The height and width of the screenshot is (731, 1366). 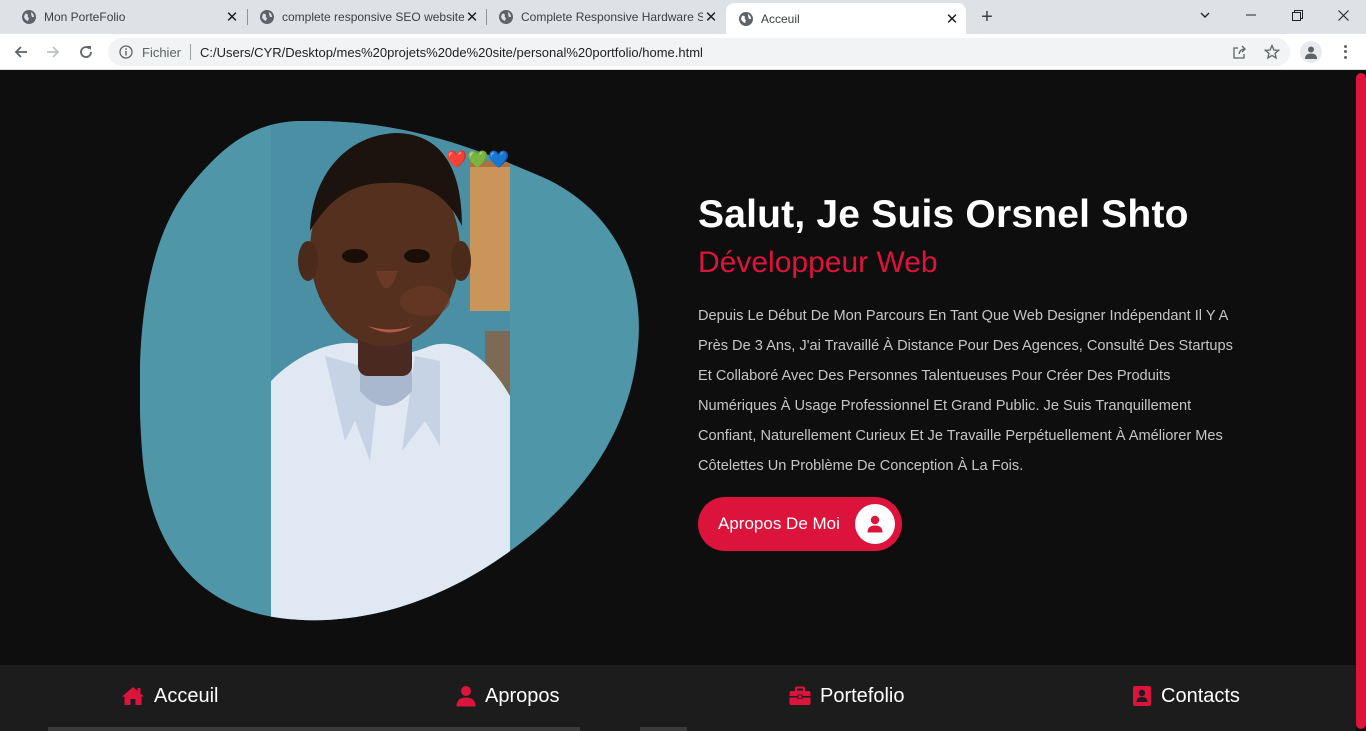 I want to click on chevron-down-icon, so click(x=1205, y=15).